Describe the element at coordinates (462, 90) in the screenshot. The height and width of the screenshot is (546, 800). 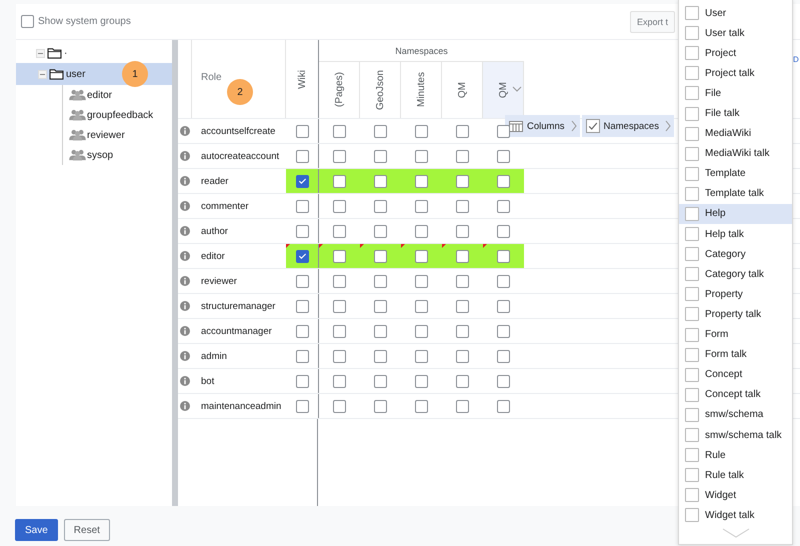
I see `column-header: QM` at that location.